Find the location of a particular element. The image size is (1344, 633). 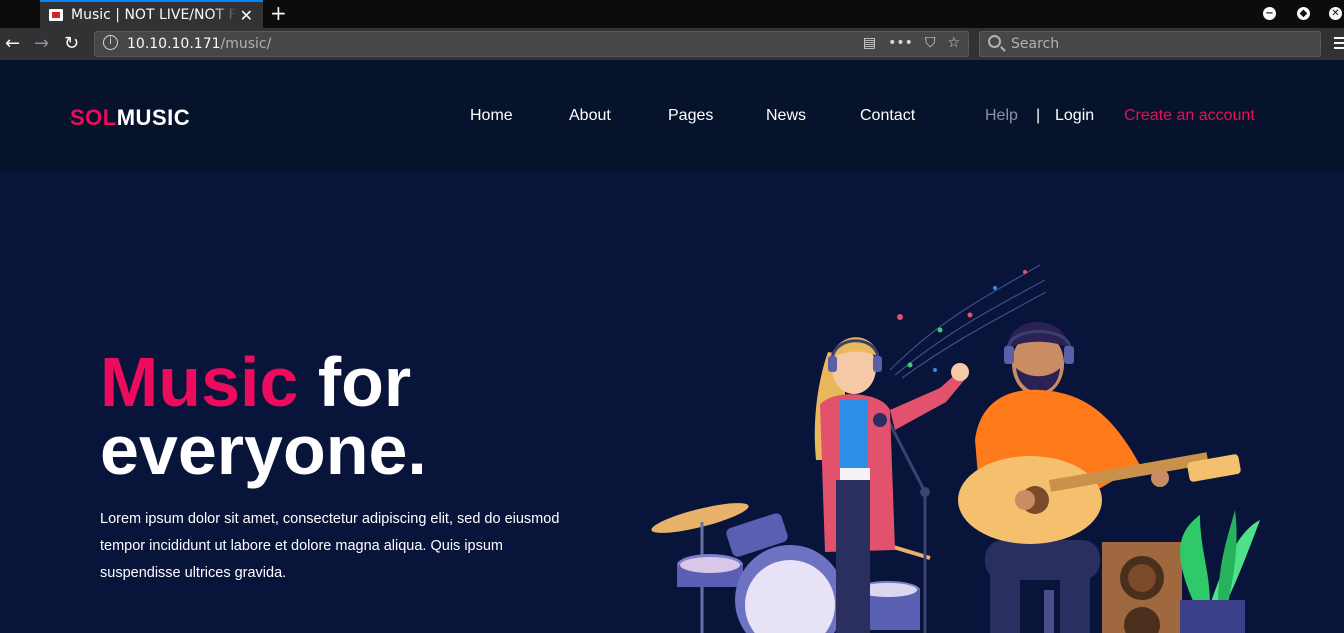

hero-title-line2: everyone. is located at coordinates (263, 450).